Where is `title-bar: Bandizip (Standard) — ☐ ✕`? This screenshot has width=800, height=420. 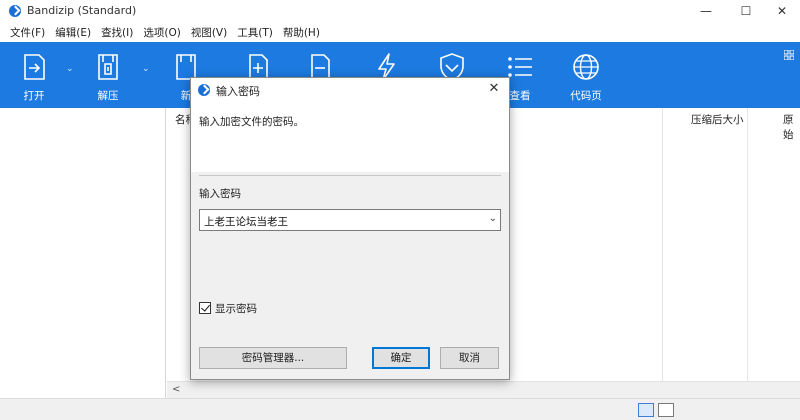
title-bar: Bandizip (Standard) — ☐ ✕ is located at coordinates (400, 11).